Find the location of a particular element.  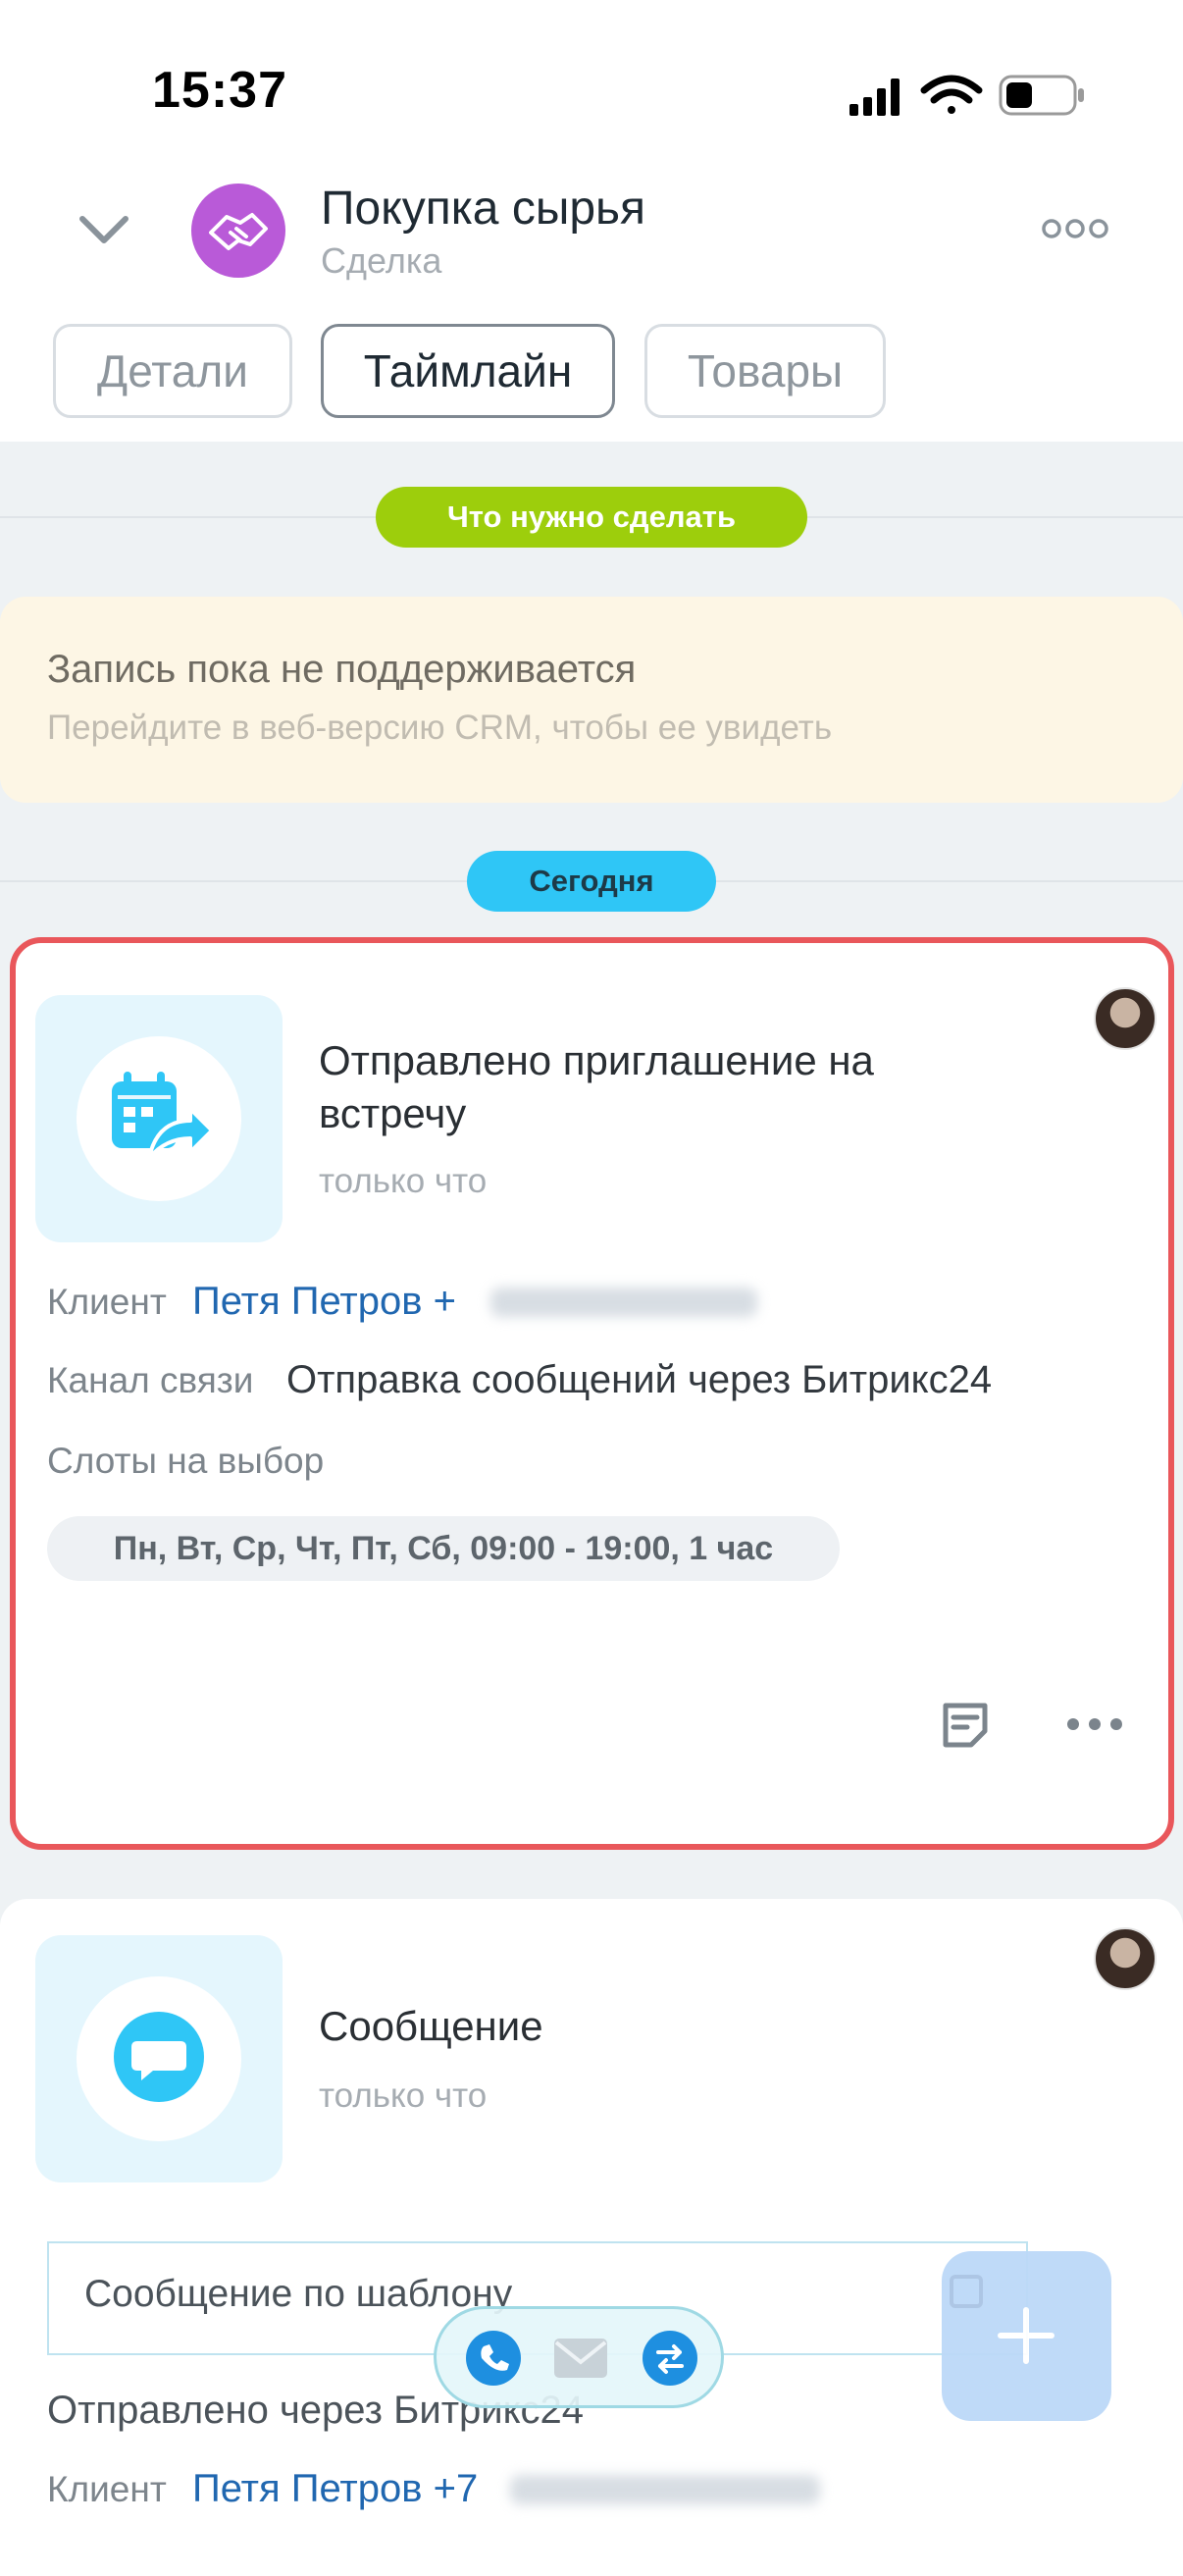

message-time: только что is located at coordinates (404, 2096).